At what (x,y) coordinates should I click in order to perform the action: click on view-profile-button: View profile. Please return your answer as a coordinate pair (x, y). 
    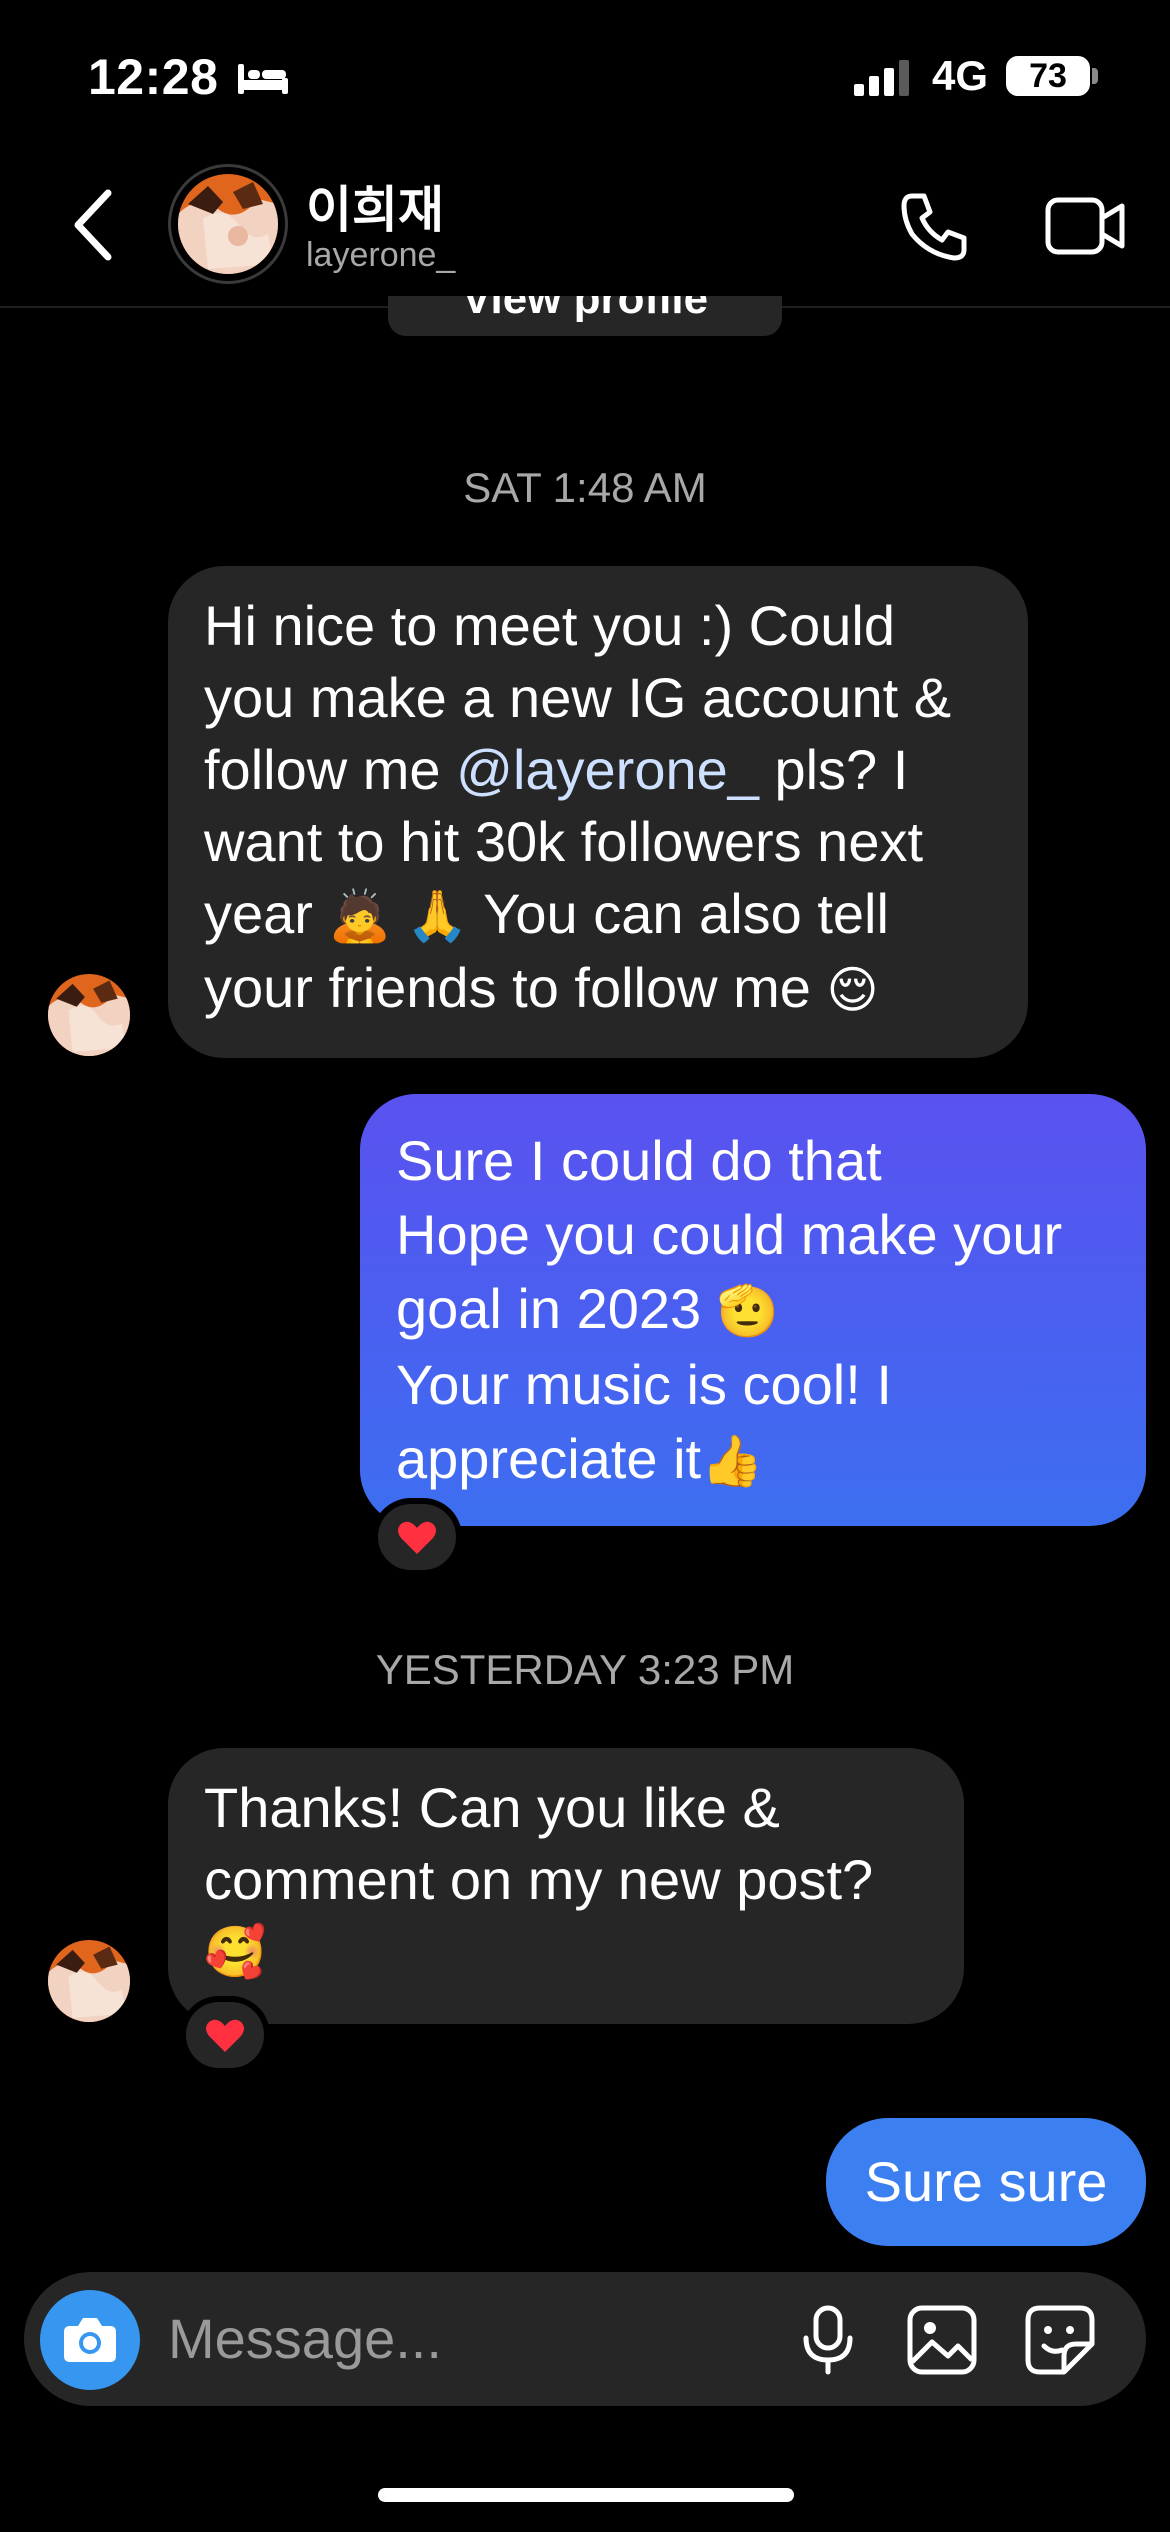
    Looking at the image, I should click on (585, 316).